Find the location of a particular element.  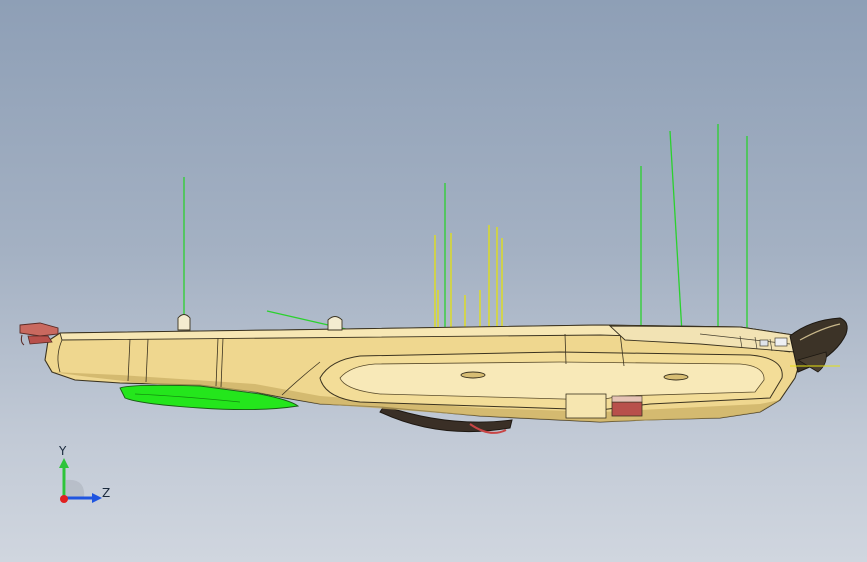

mounting-post-middle is located at coordinates (335, 323).